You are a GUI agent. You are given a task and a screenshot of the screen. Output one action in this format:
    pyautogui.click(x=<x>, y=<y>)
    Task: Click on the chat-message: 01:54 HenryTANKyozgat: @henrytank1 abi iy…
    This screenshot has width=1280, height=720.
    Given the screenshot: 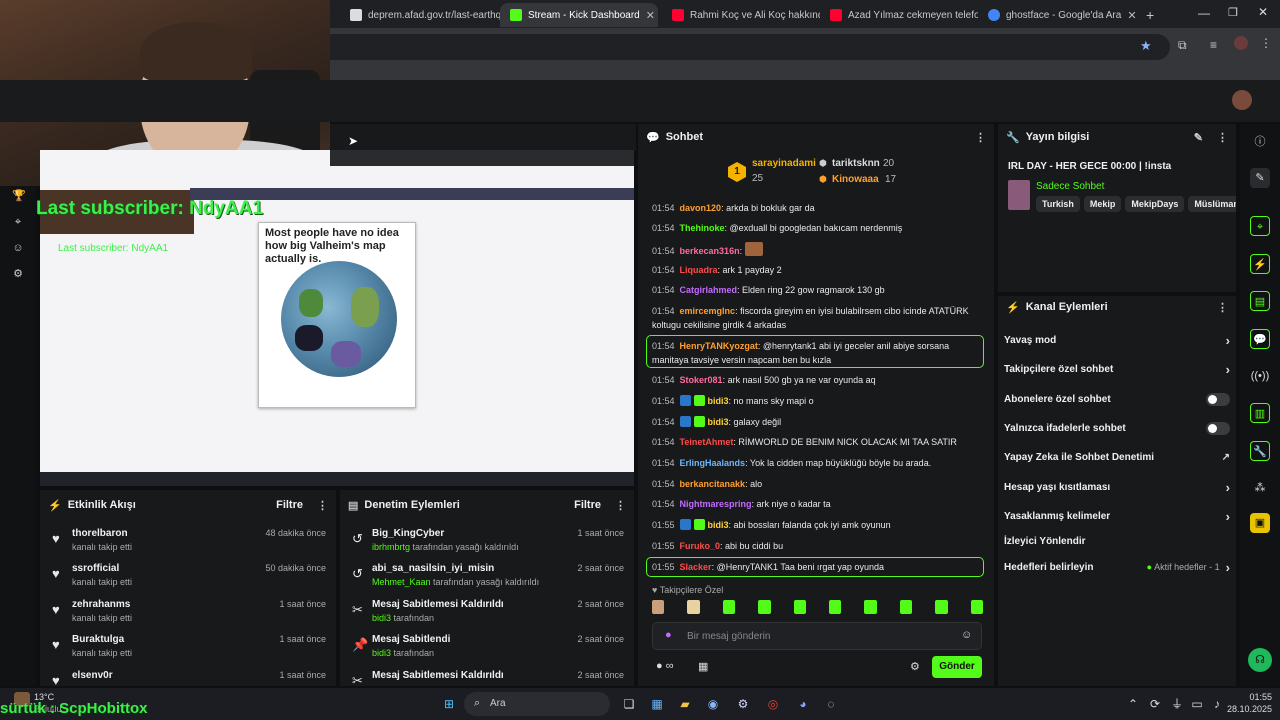 What is the action you would take?
    pyautogui.click(x=819, y=353)
    